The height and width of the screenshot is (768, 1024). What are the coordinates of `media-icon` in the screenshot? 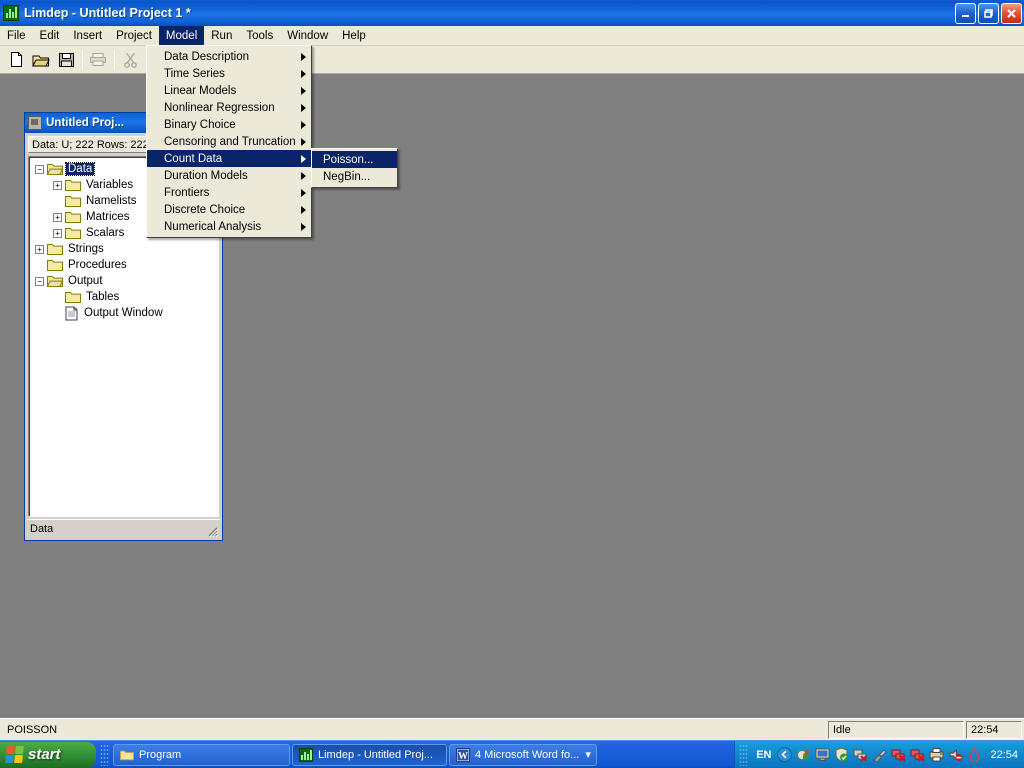 It's located at (803, 754).